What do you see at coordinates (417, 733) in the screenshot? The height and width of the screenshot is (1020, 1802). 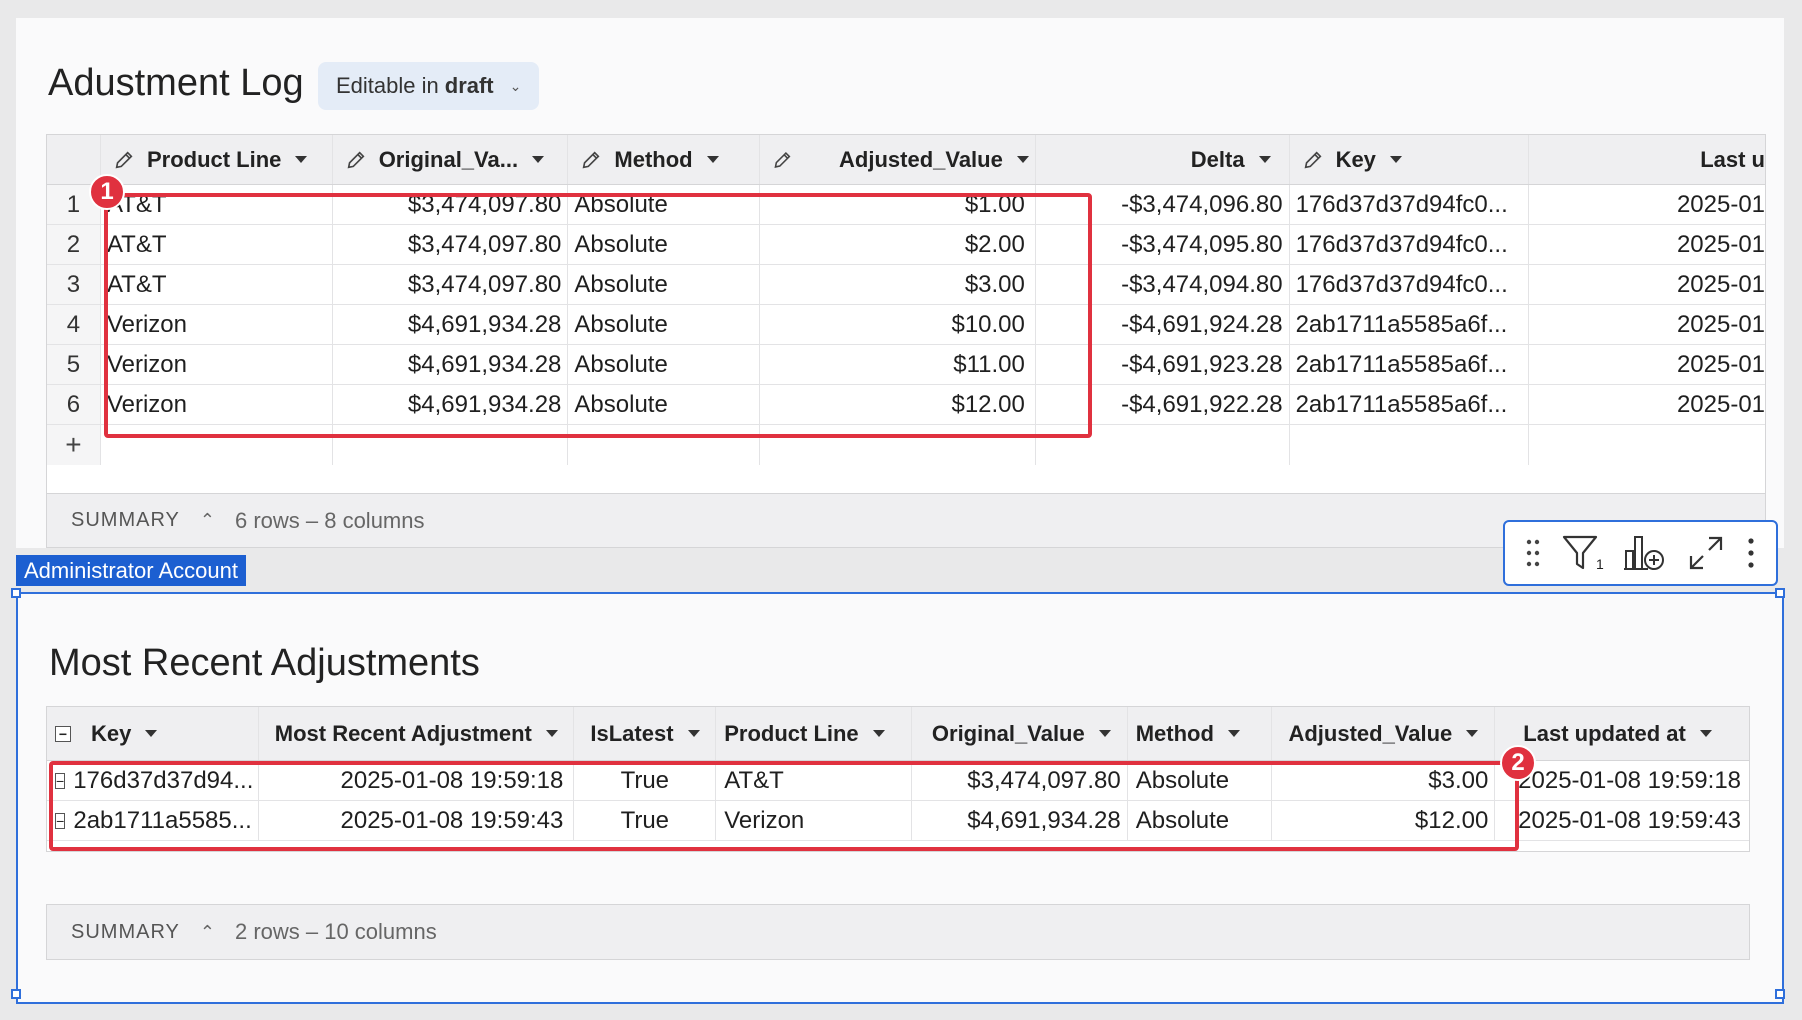 I see `column-header-most-recent: Most Recent Adjustment` at bounding box center [417, 733].